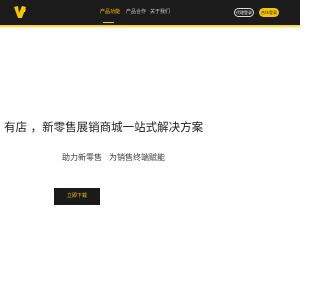  What do you see at coordinates (82, 157) in the screenshot?
I see `hero-subtitle-1: 助力新零售` at bounding box center [82, 157].